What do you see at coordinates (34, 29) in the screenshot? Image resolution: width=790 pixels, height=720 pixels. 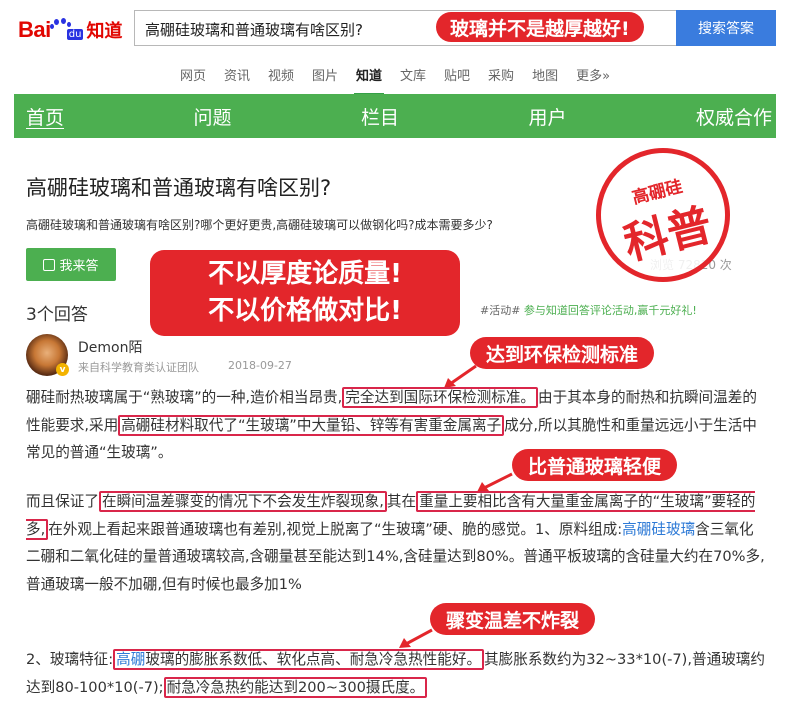 I see `logo-bai-text: Bai` at bounding box center [34, 29].